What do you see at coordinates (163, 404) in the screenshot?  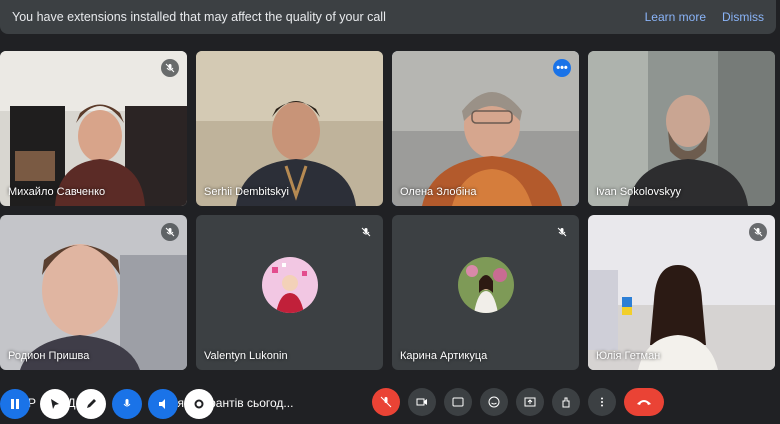 I see `speaker-icon` at bounding box center [163, 404].